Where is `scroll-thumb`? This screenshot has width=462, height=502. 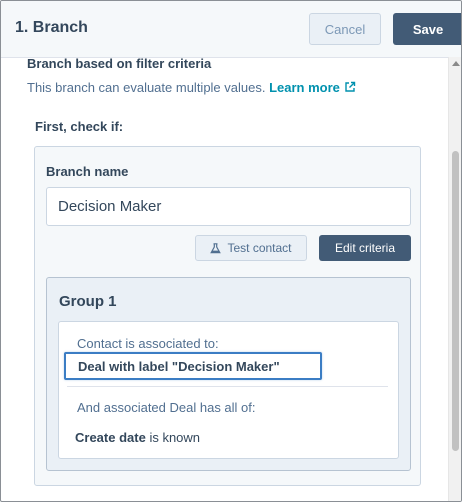 scroll-thumb is located at coordinates (455, 301).